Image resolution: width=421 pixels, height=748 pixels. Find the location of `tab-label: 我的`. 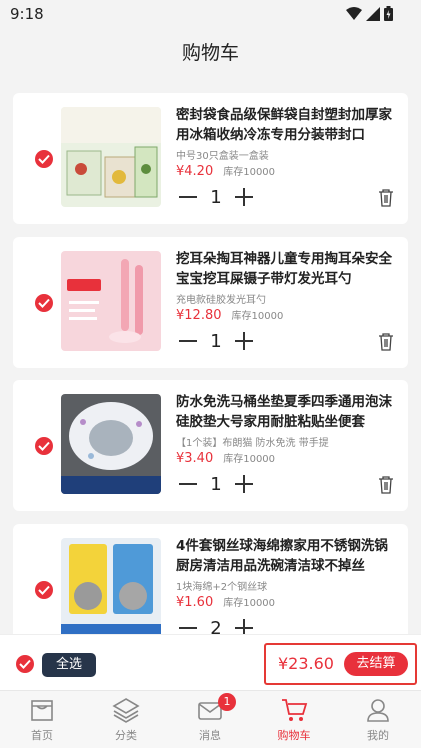

tab-label: 我的 is located at coordinates (378, 735).